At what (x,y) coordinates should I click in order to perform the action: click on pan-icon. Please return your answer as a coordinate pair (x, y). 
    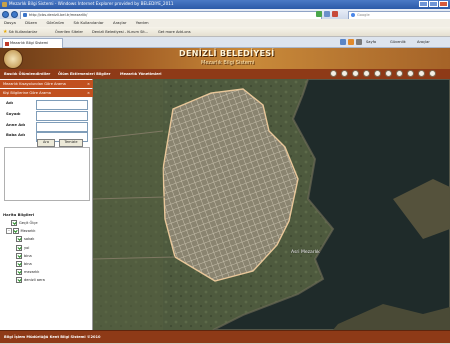
    Looking at the image, I should click on (333, 73).